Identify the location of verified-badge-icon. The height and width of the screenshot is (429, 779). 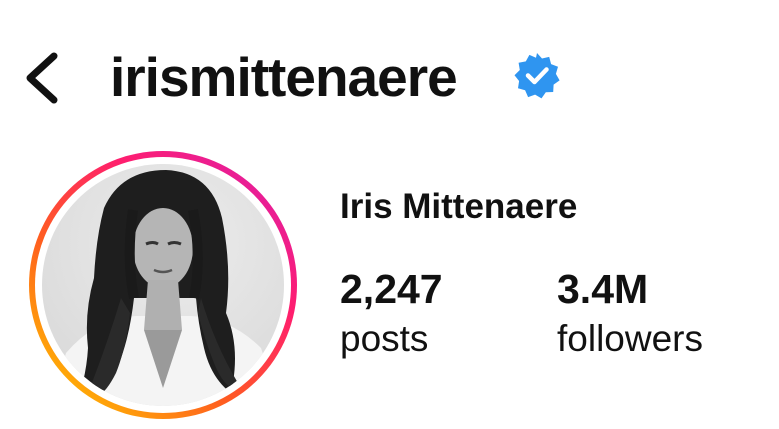
(537, 76).